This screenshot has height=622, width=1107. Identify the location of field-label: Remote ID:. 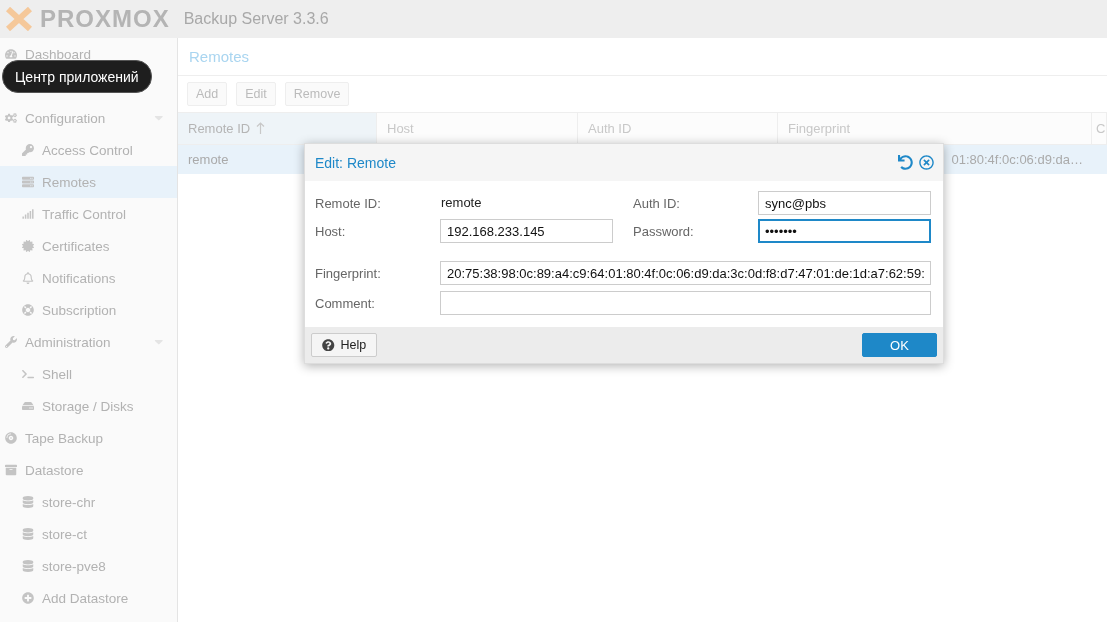
(348, 203).